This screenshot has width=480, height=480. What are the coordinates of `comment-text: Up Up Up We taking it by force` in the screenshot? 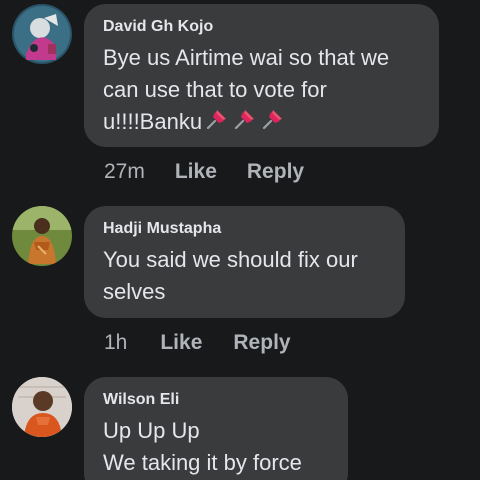 It's located at (216, 447).